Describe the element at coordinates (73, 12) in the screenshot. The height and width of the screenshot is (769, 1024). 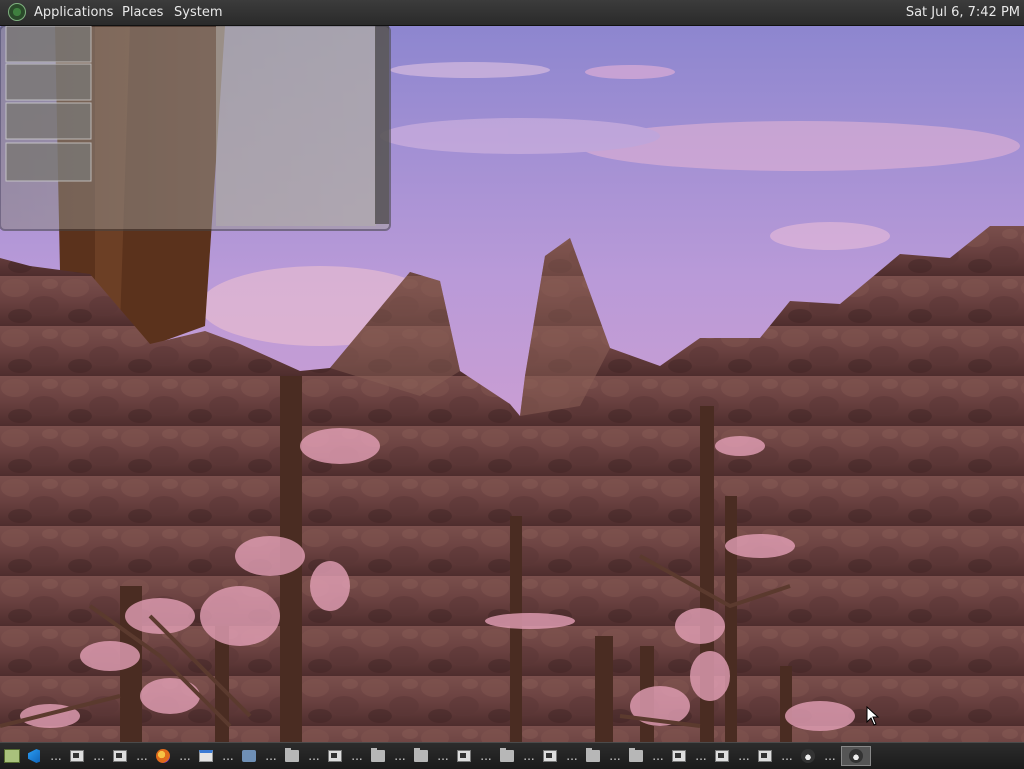
I see `applications-menu: Applications` at that location.